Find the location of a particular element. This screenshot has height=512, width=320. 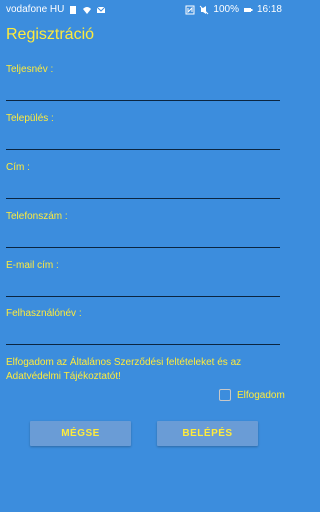

sim-icon is located at coordinates (73, 9).